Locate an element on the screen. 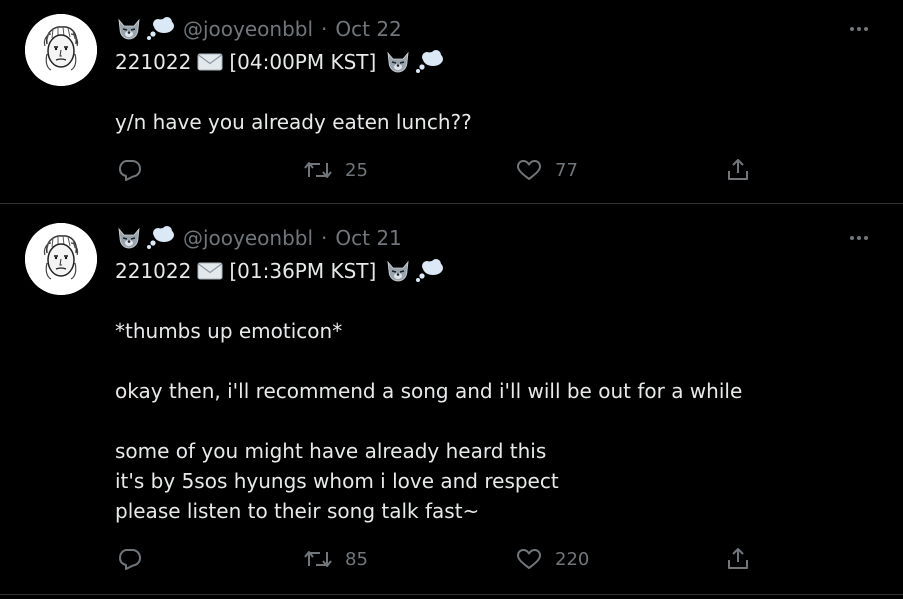 This screenshot has height=599, width=903. tweet-date: Oct 21 is located at coordinates (368, 238).